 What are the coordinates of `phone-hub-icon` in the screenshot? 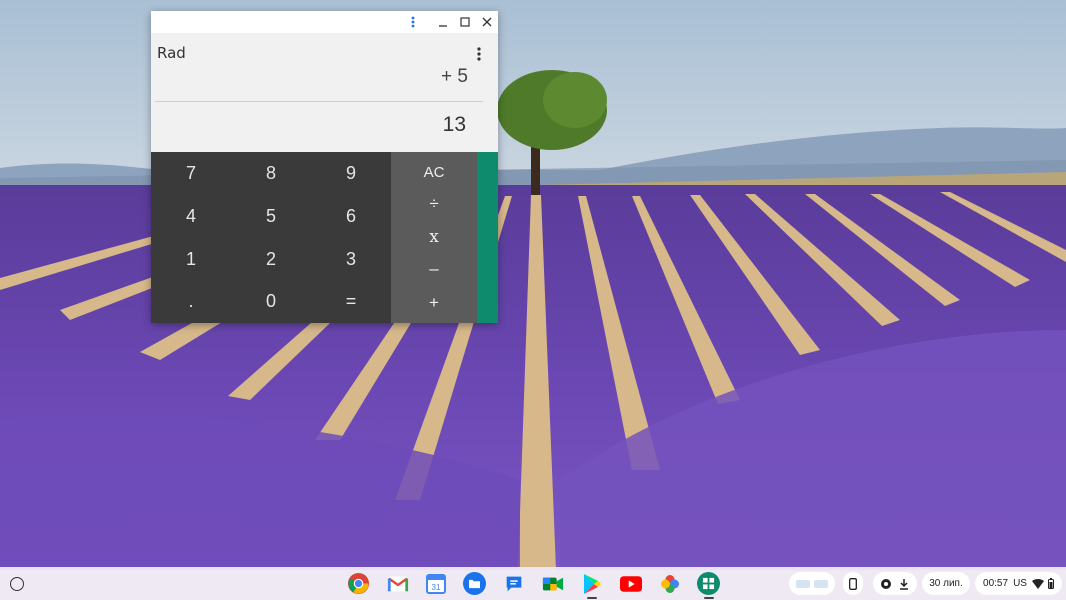 It's located at (853, 583).